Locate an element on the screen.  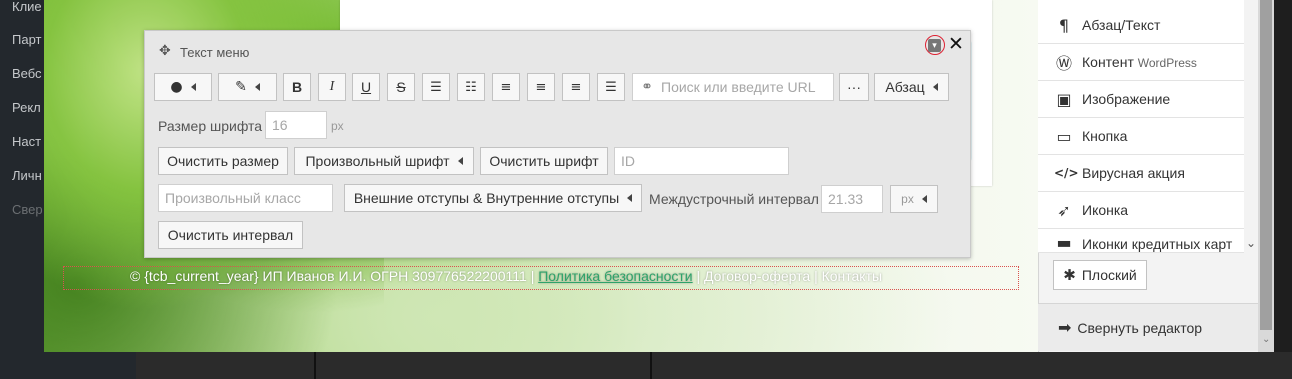
element-item-button: ▭ Кнопка is located at coordinates (1141, 136).